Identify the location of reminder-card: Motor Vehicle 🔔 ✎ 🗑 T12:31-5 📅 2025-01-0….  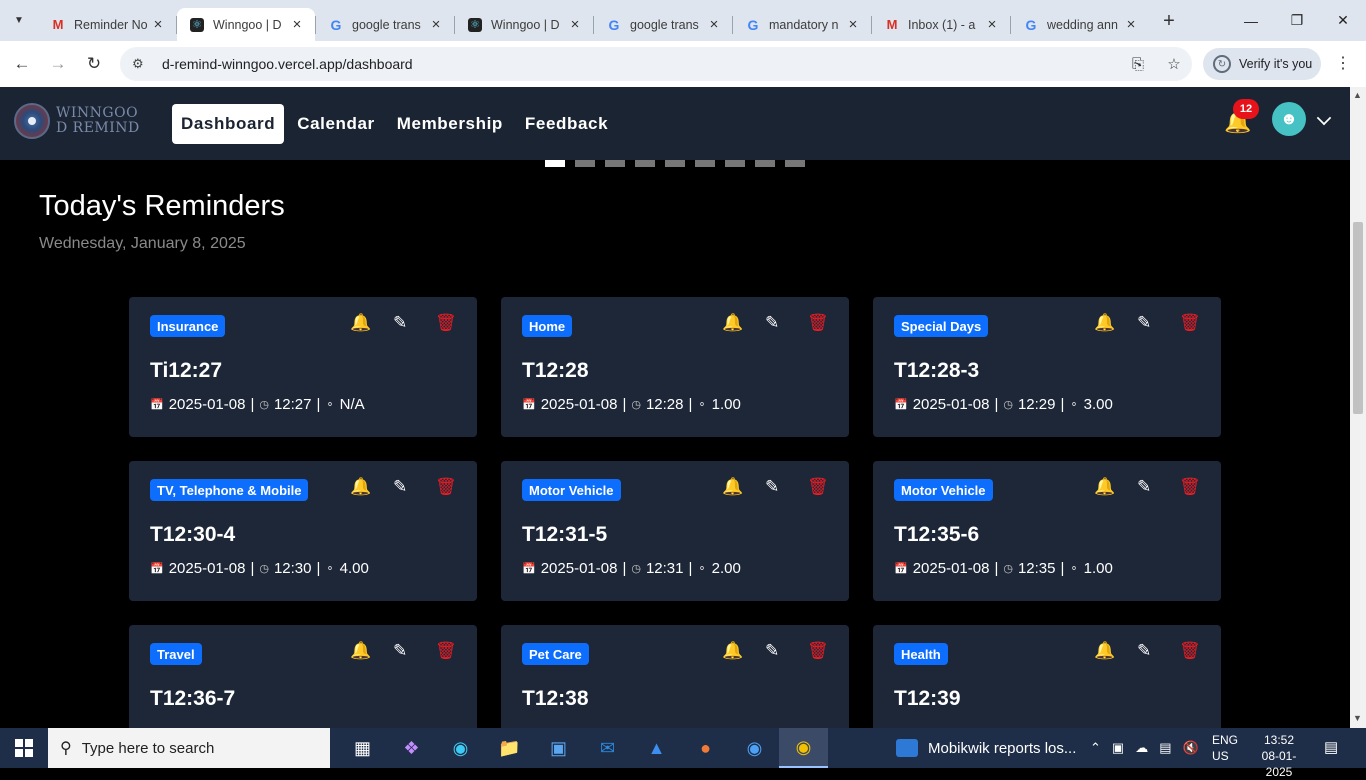
(675, 531).